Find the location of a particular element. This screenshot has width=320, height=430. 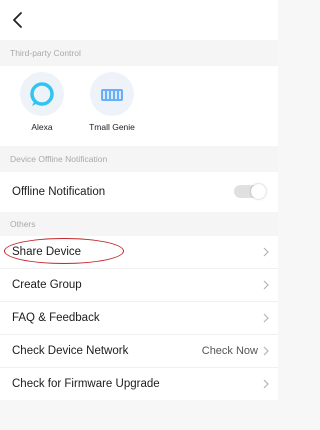

section-header-third-party: Third-party Control is located at coordinates (139, 53).